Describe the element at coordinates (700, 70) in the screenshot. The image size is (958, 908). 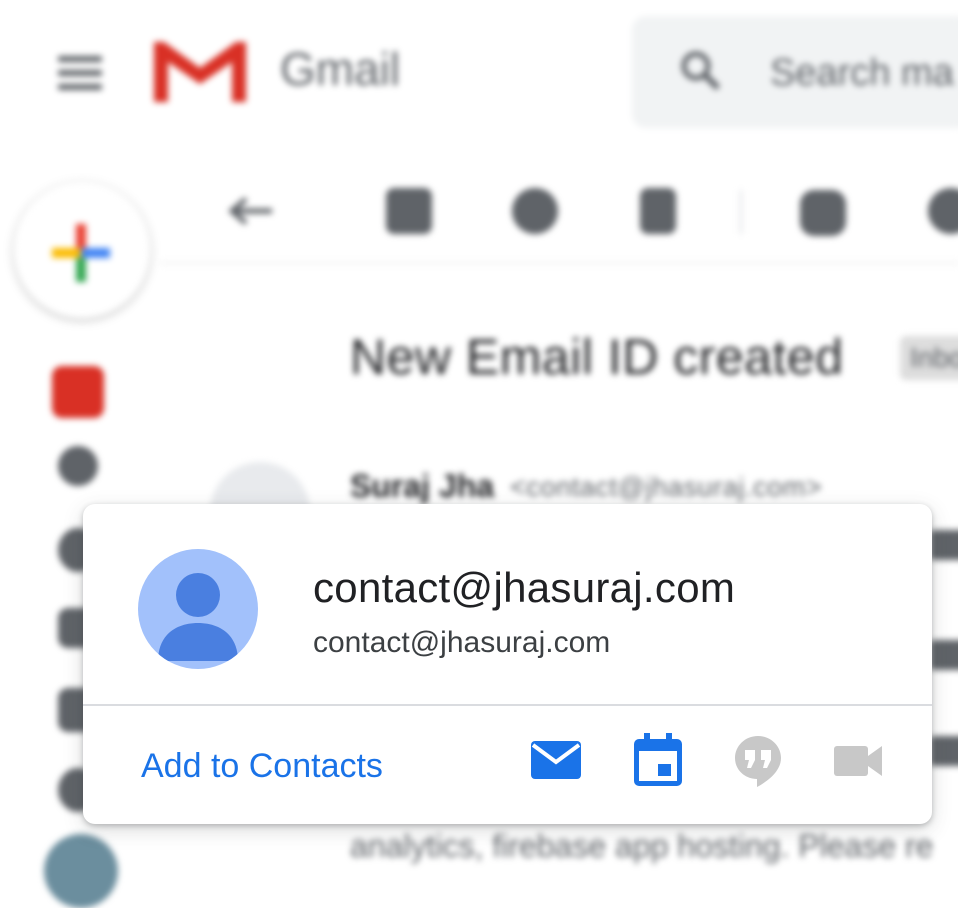
I see `search-icon` at that location.